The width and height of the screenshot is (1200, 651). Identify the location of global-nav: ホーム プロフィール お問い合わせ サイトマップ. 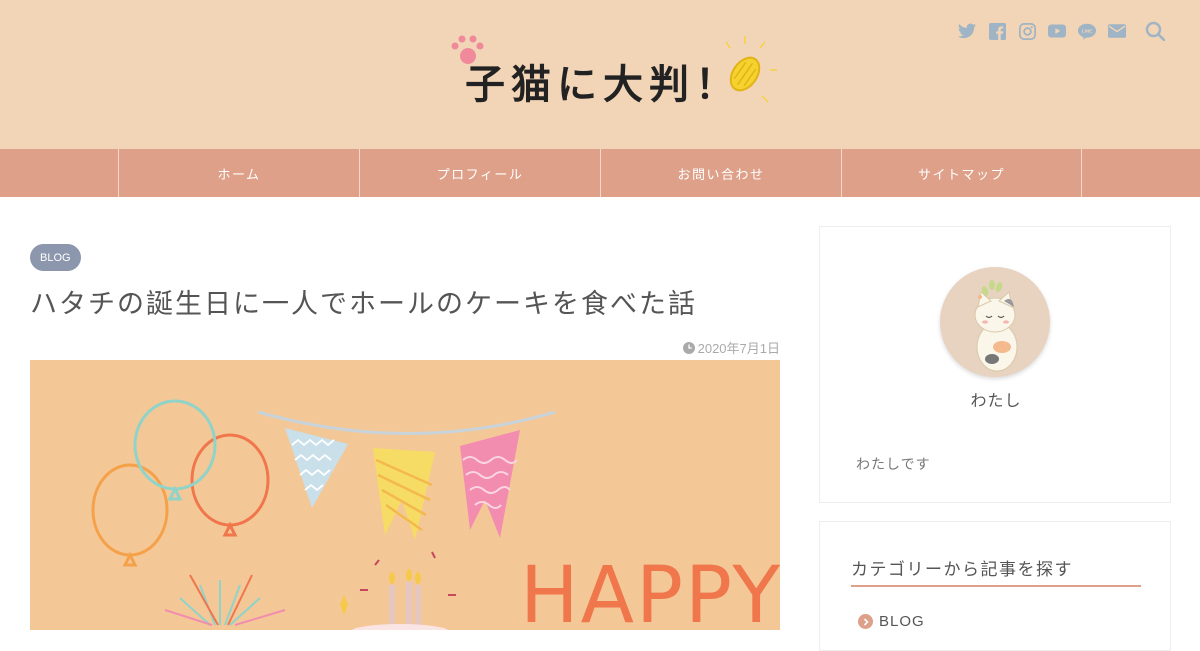
(600, 173).